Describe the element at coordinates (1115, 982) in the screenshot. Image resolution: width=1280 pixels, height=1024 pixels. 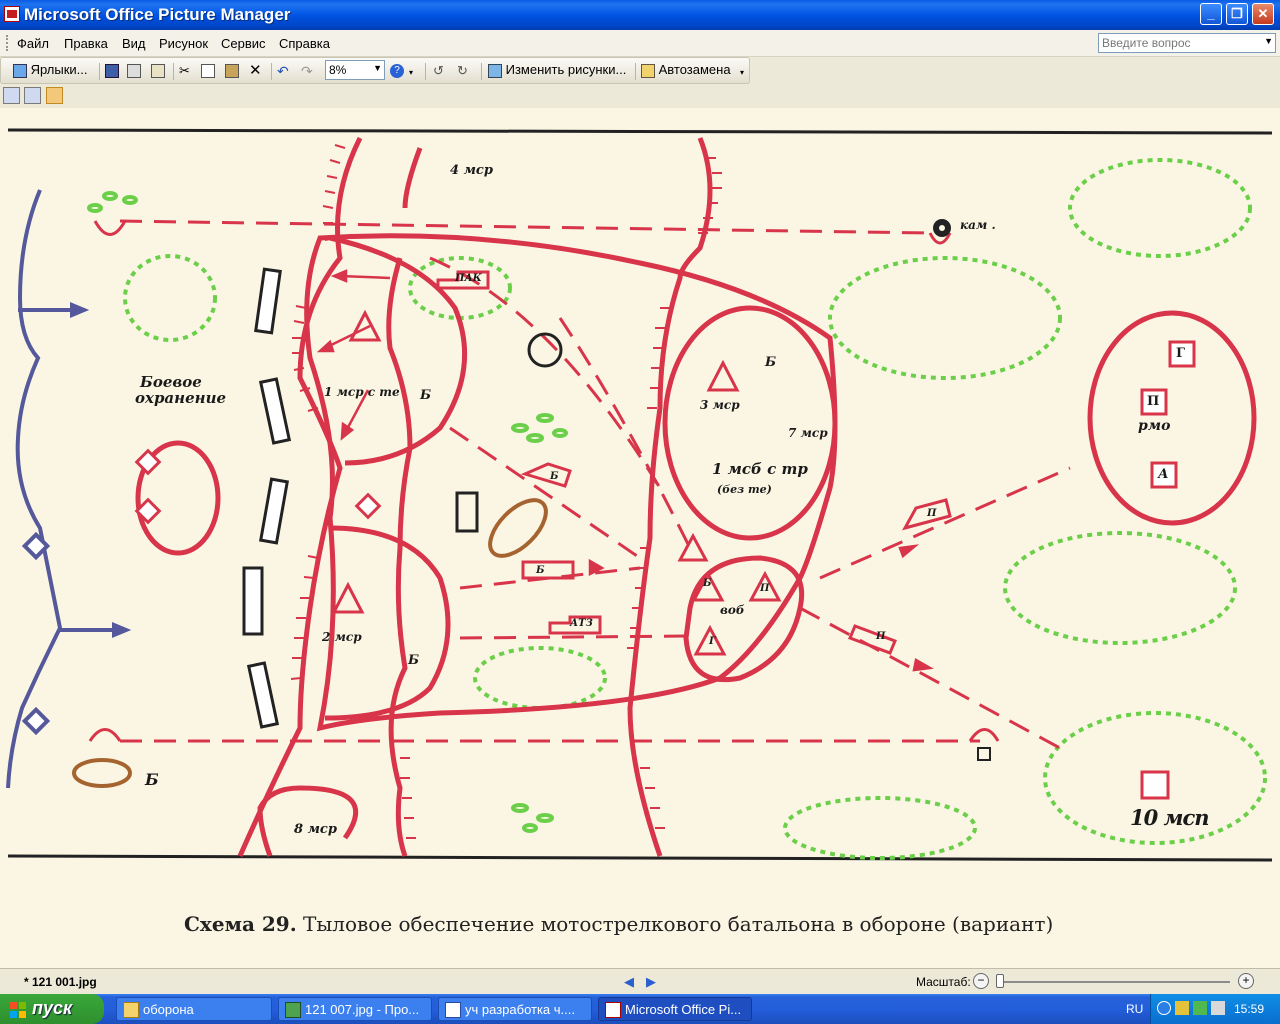
I see `zoom-slider-track` at that location.